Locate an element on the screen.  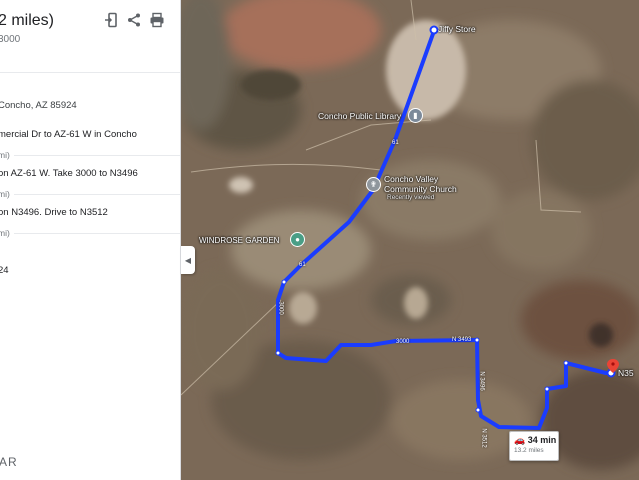
road-label-3000: 3000 is located at coordinates (403, 342).